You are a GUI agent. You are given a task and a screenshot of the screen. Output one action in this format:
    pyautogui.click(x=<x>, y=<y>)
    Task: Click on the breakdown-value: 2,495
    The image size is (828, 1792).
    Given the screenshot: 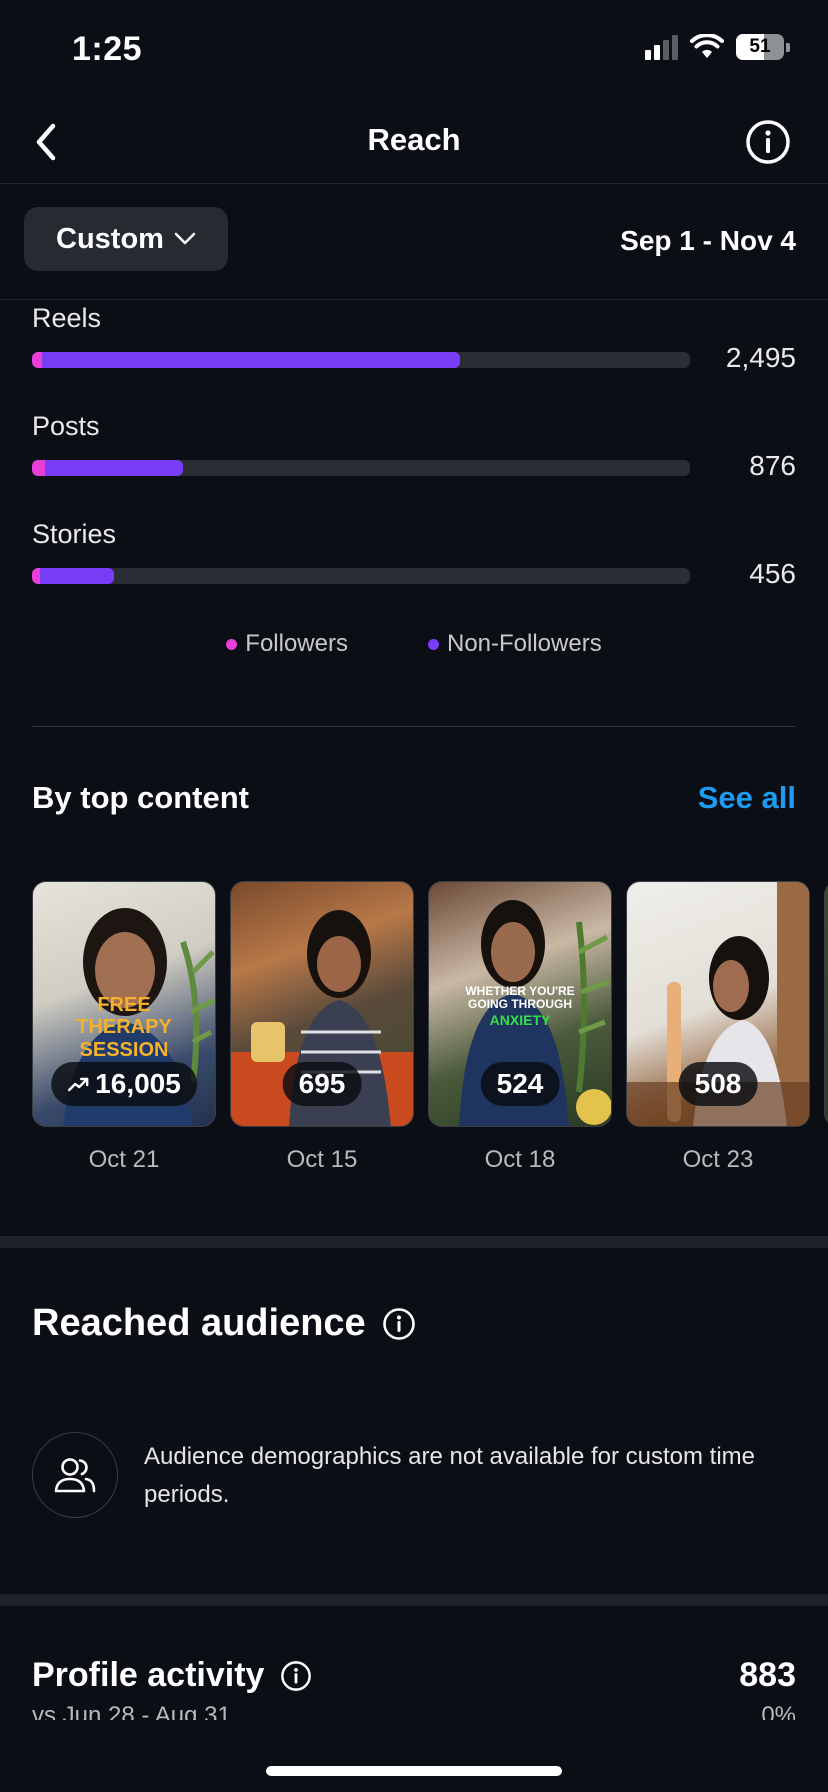 What is the action you would take?
    pyautogui.click(x=760, y=357)
    